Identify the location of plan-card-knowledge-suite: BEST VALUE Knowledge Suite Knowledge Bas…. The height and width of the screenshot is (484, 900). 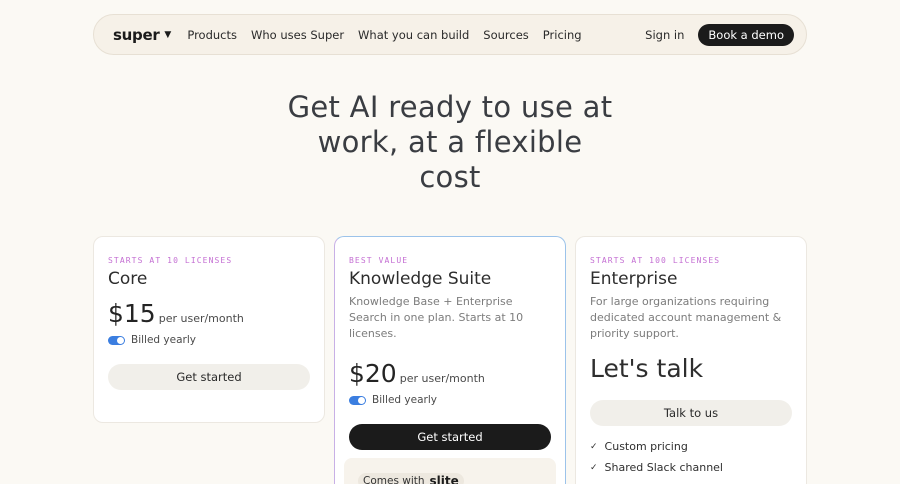
(450, 360).